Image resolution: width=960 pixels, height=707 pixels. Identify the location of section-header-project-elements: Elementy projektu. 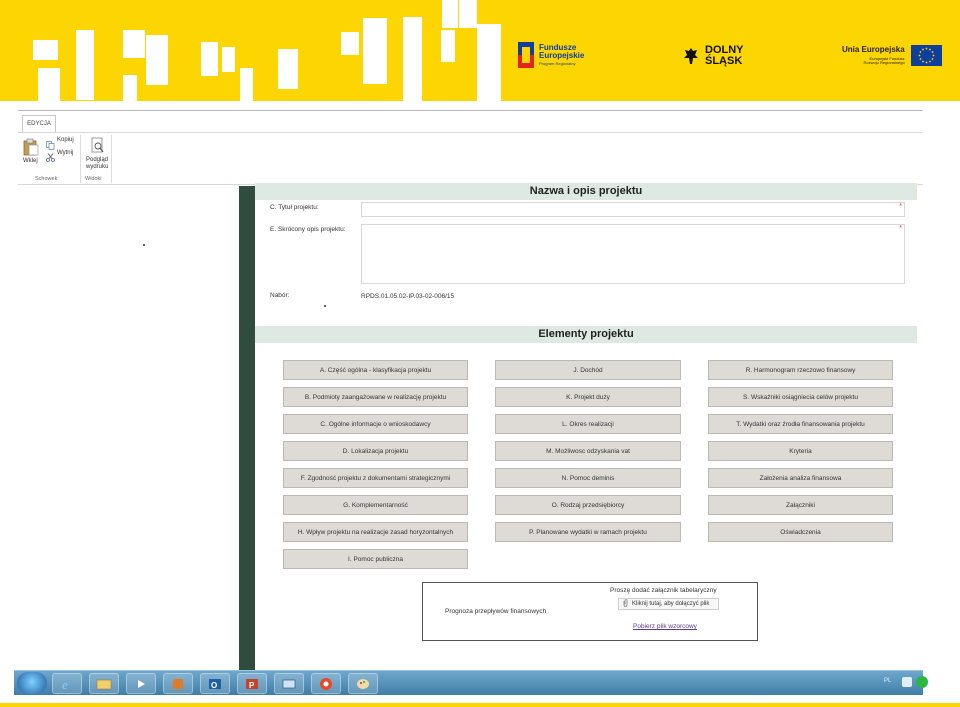
(586, 334).